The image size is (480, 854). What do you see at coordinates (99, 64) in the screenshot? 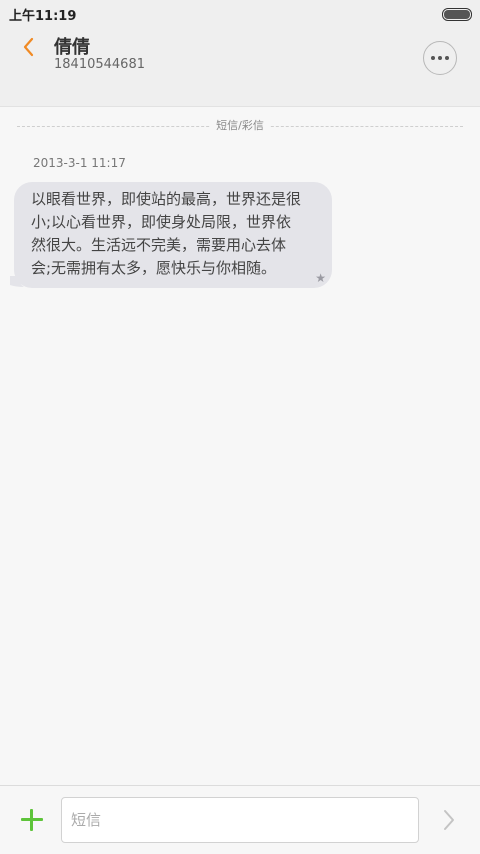
I see `contact-number: 18410544681` at bounding box center [99, 64].